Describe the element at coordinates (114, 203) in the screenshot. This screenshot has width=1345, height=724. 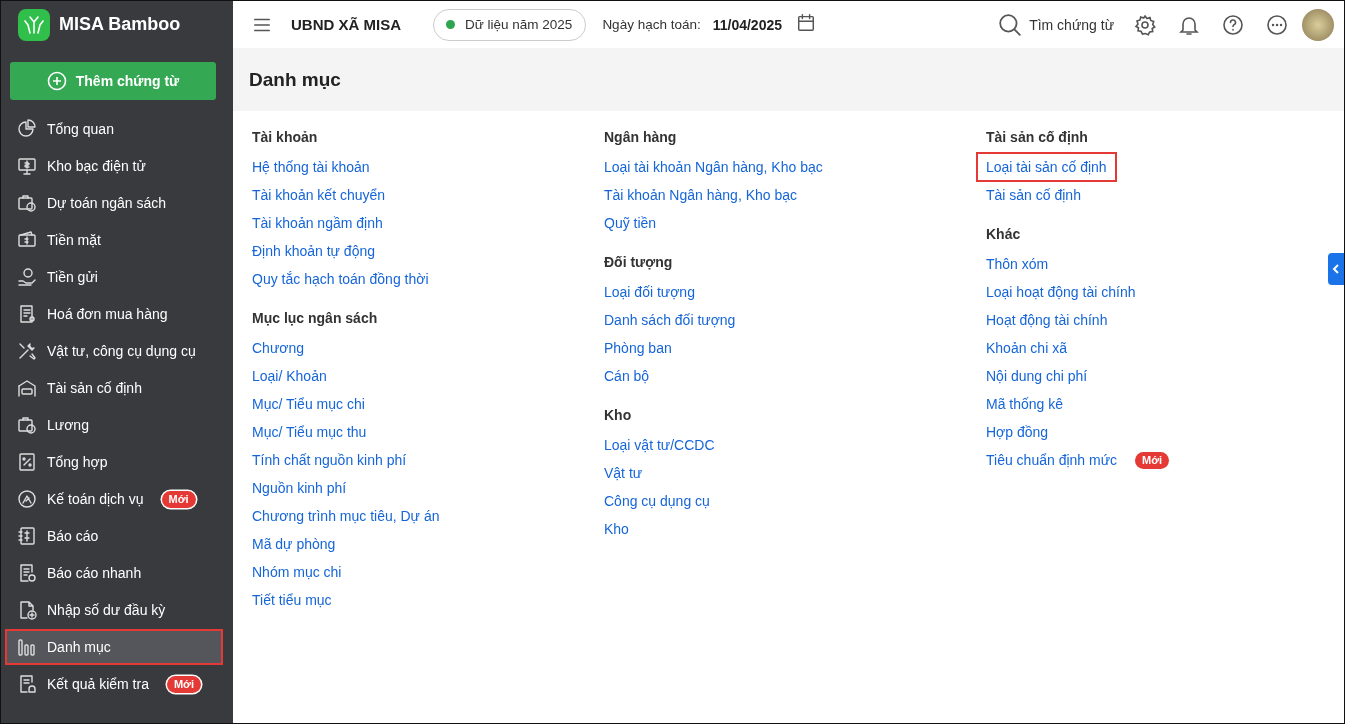
I see `sidebar-item: Dự toán ngân sách` at that location.